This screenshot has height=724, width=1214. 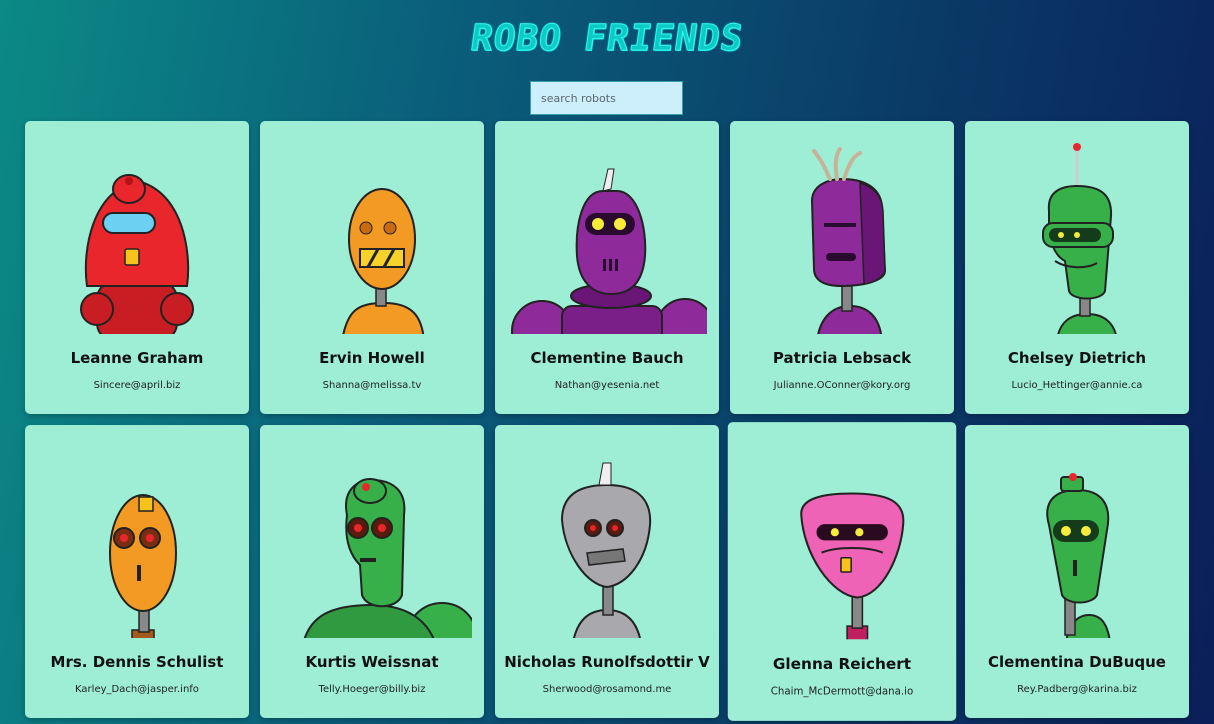 I want to click on robot-name: Leanne Graham, so click(x=137, y=358).